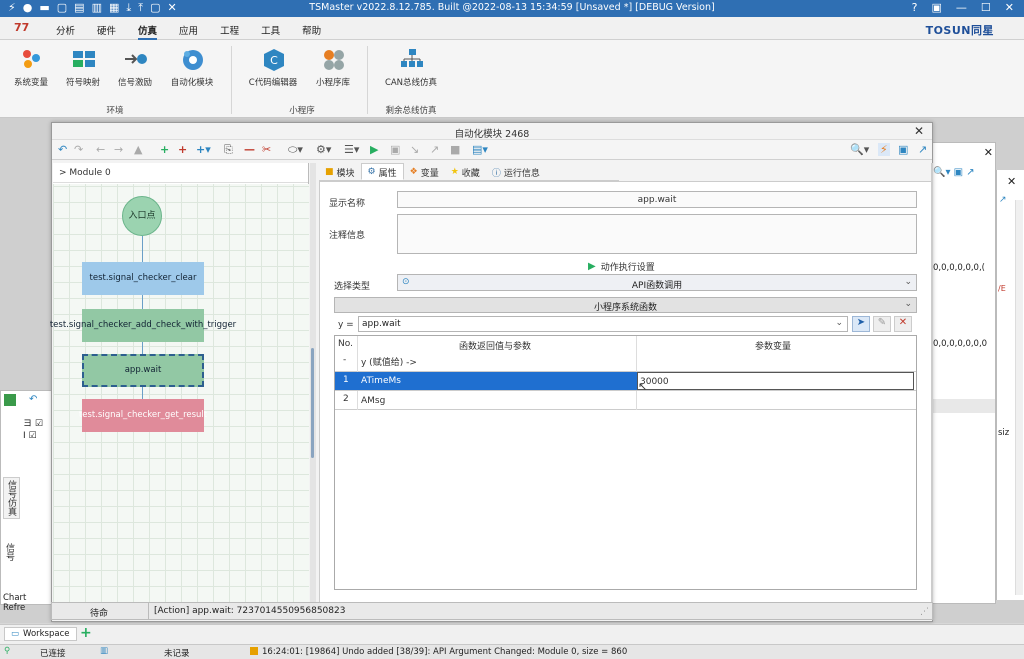 The width and height of the screenshot is (1024, 659). Describe the element at coordinates (465, 171) in the screenshot. I see `tab-favorites: ★ 收藏` at that location.